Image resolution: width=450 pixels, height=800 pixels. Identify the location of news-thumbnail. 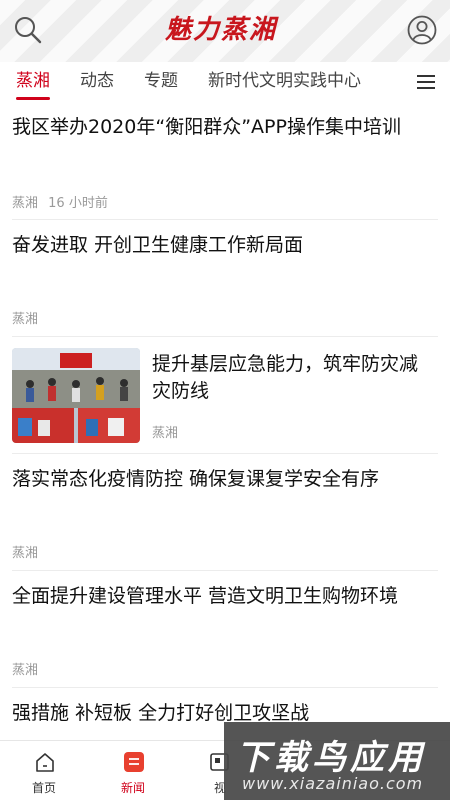
(76, 395).